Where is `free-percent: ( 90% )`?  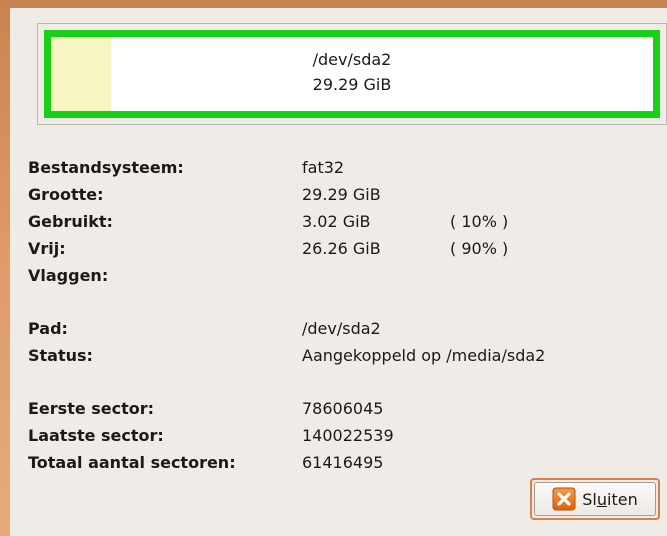
free-percent: ( 90% ) is located at coordinates (479, 248).